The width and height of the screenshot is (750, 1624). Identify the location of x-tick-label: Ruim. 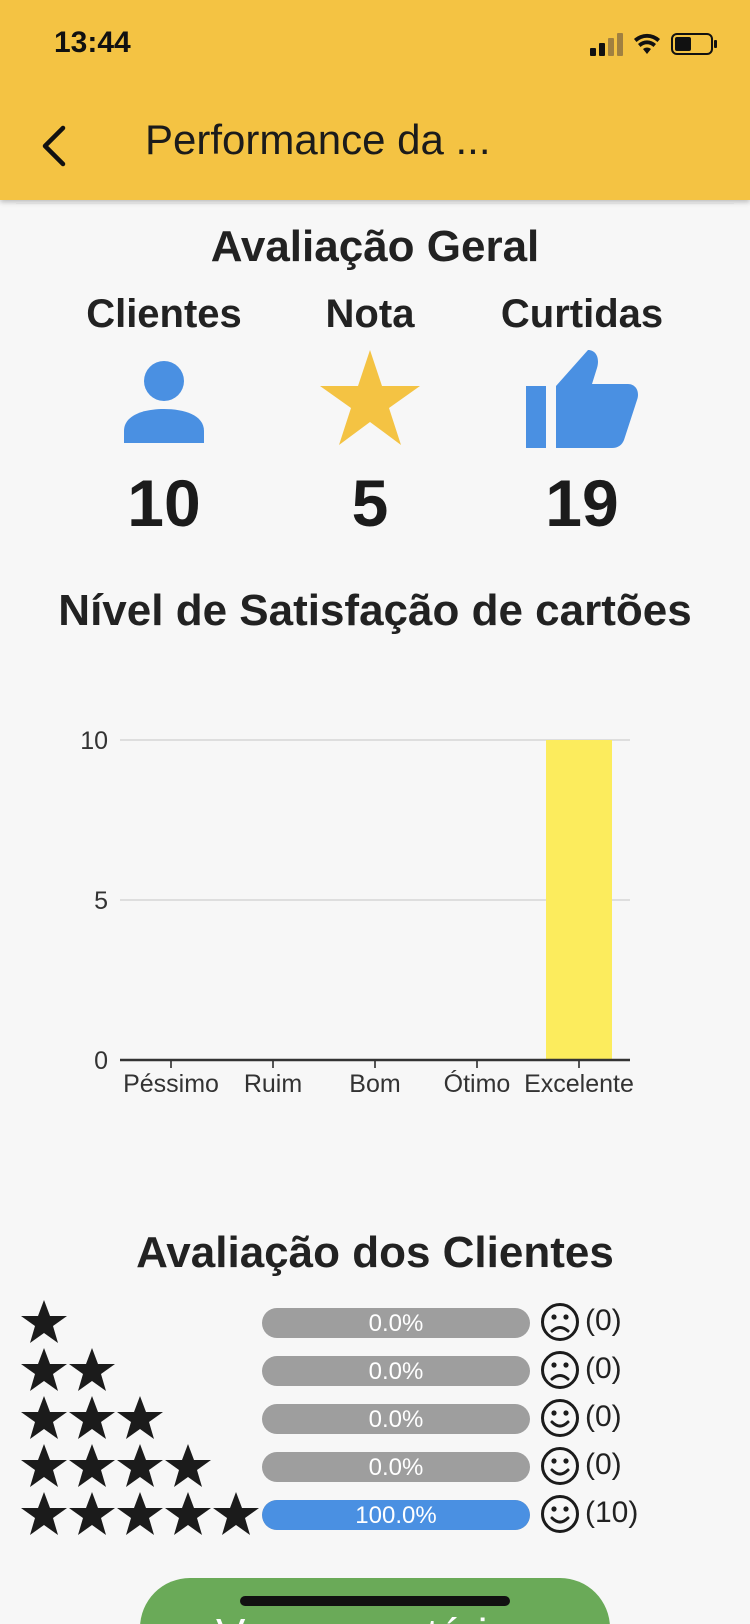
(273, 1084).